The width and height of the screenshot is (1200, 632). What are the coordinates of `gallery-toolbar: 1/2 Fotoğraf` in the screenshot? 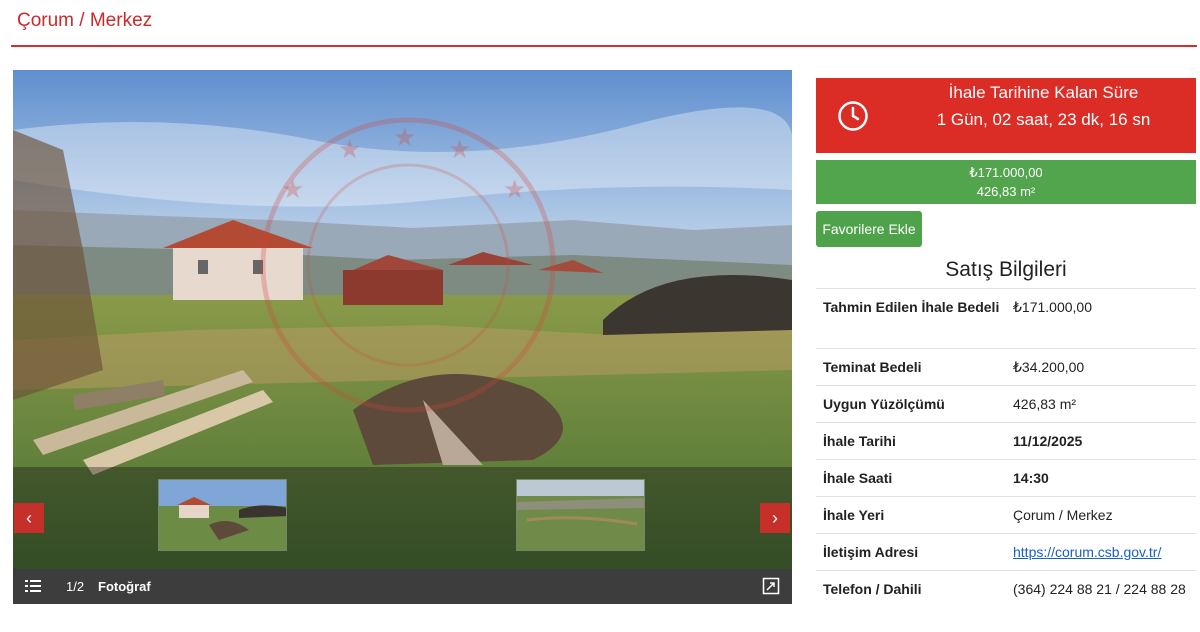 It's located at (402, 586).